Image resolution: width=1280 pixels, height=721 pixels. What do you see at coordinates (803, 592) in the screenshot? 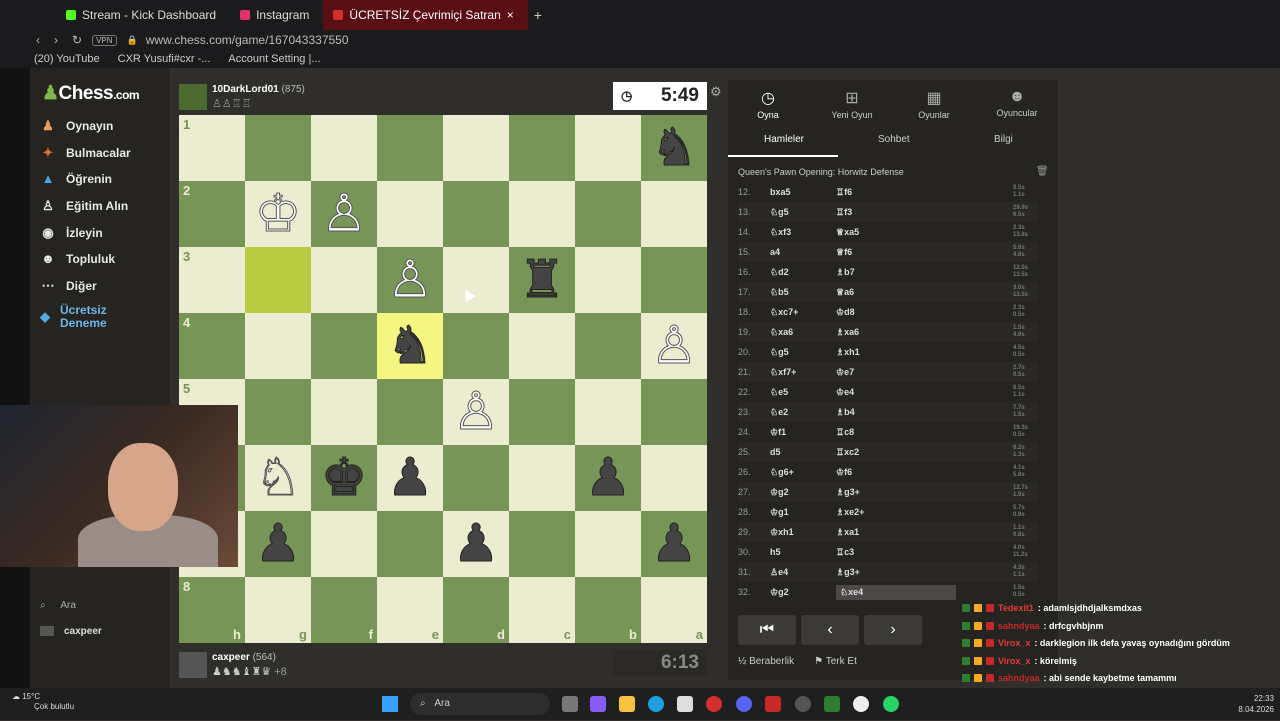
I see `white-move: ♔g2` at bounding box center [803, 592].